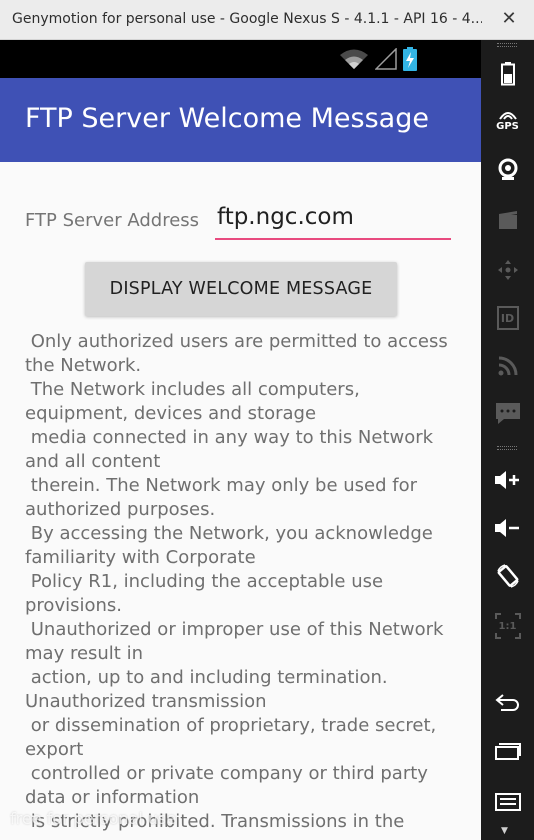 The height and width of the screenshot is (840, 534). Describe the element at coordinates (507, 480) in the screenshot. I see `volume-up-icon` at that location.